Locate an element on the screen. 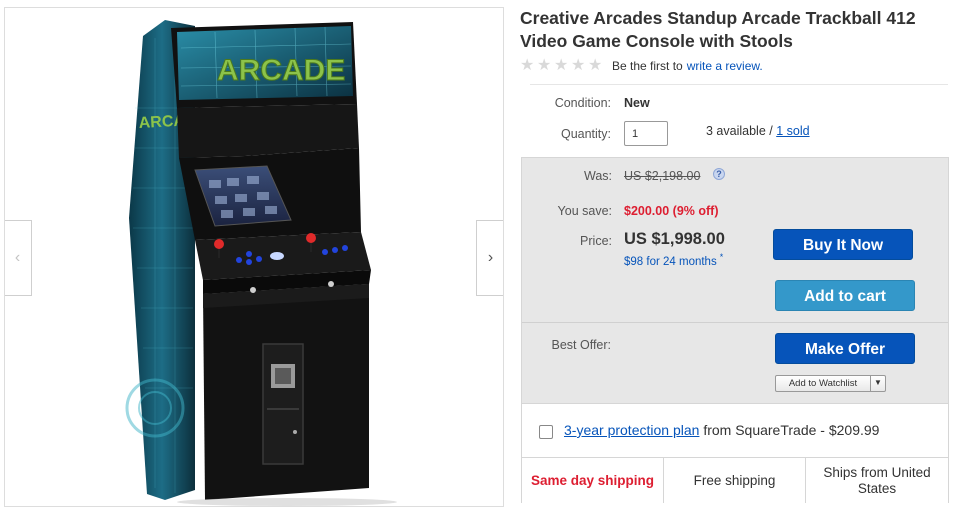 The height and width of the screenshot is (520, 961). caret-down-icon: ▼ is located at coordinates (878, 383).